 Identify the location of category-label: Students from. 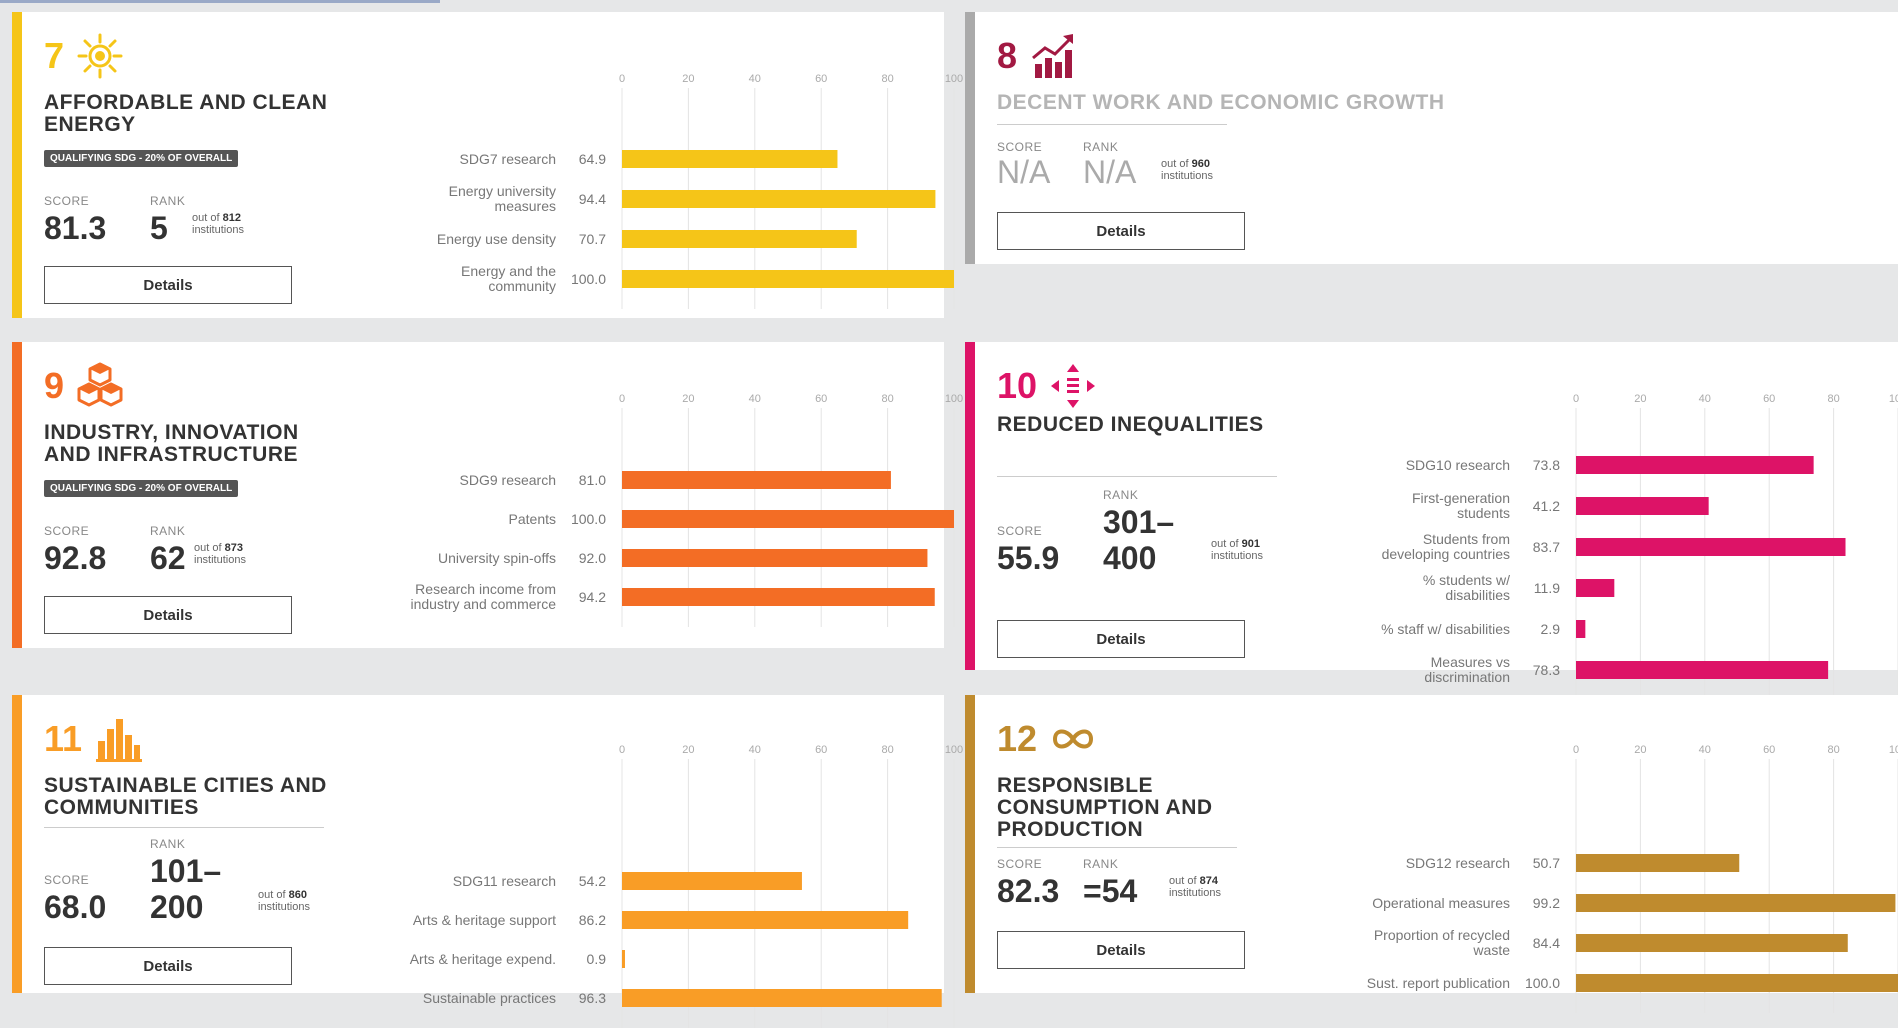
(1466, 539).